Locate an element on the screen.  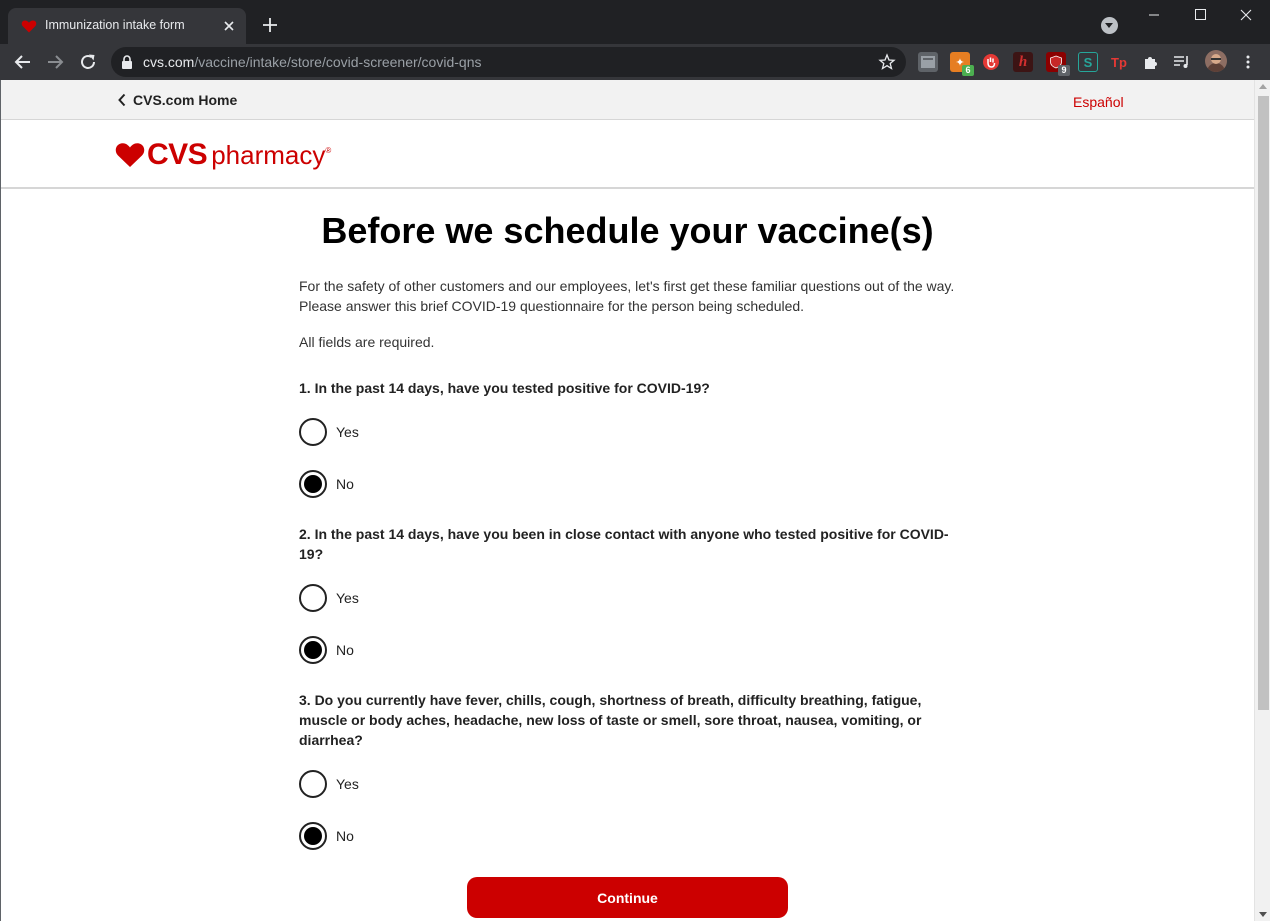
extension-3-icon is located at coordinates (991, 62).